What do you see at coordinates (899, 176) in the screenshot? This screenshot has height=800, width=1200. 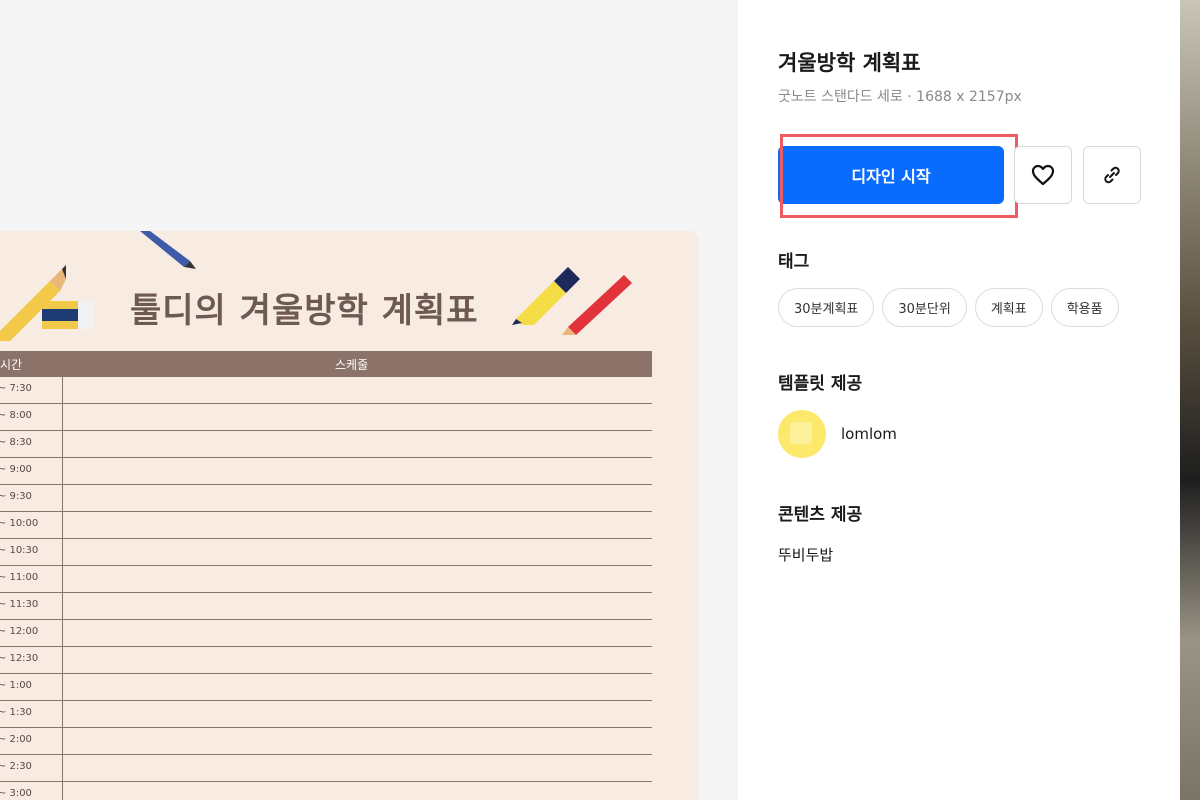 I see `highlight-frame` at bounding box center [899, 176].